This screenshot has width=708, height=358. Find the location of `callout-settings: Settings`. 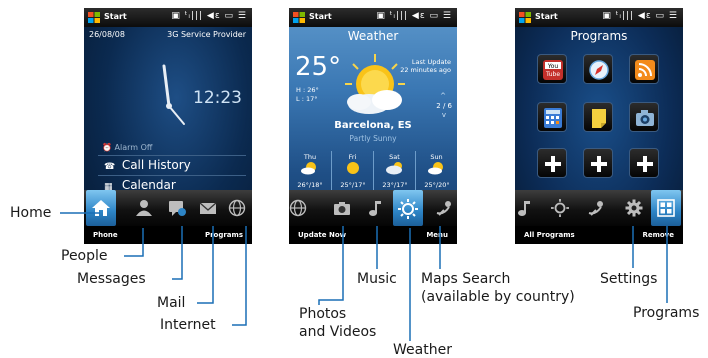

callout-settings: Settings is located at coordinates (629, 279).